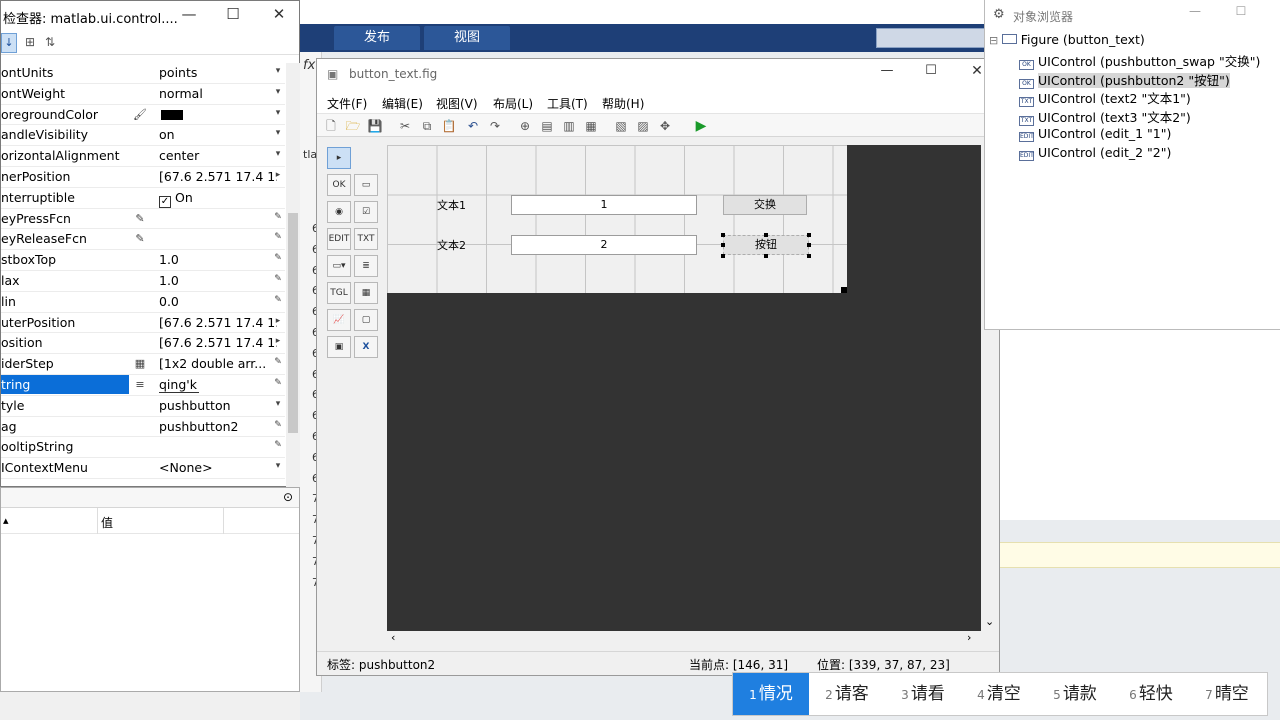  I want to click on object-browser-icon: ✥, so click(665, 126).